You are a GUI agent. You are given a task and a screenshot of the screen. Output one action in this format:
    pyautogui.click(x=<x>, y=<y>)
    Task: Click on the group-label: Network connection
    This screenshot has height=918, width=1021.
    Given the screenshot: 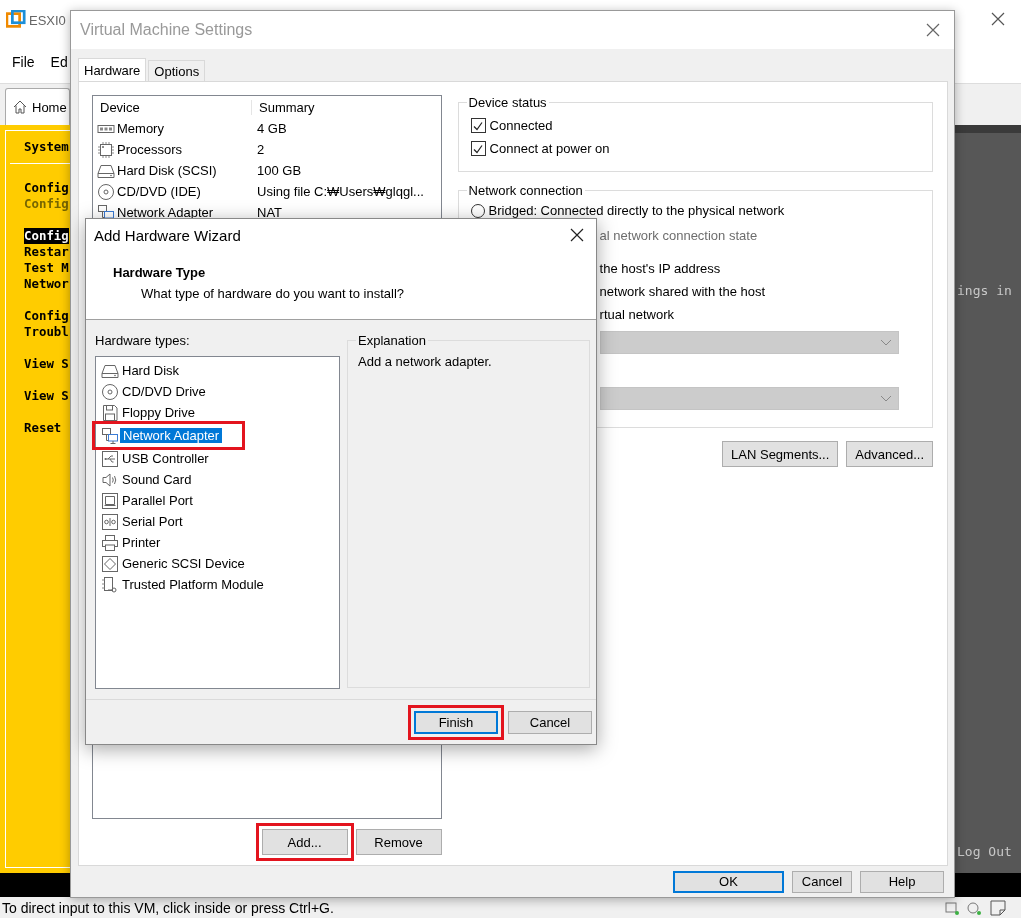 What is the action you would take?
    pyautogui.click(x=525, y=190)
    